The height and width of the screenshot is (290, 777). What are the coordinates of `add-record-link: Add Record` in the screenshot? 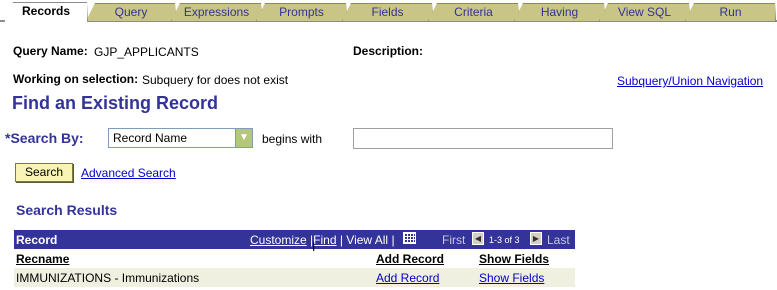 It's located at (407, 278).